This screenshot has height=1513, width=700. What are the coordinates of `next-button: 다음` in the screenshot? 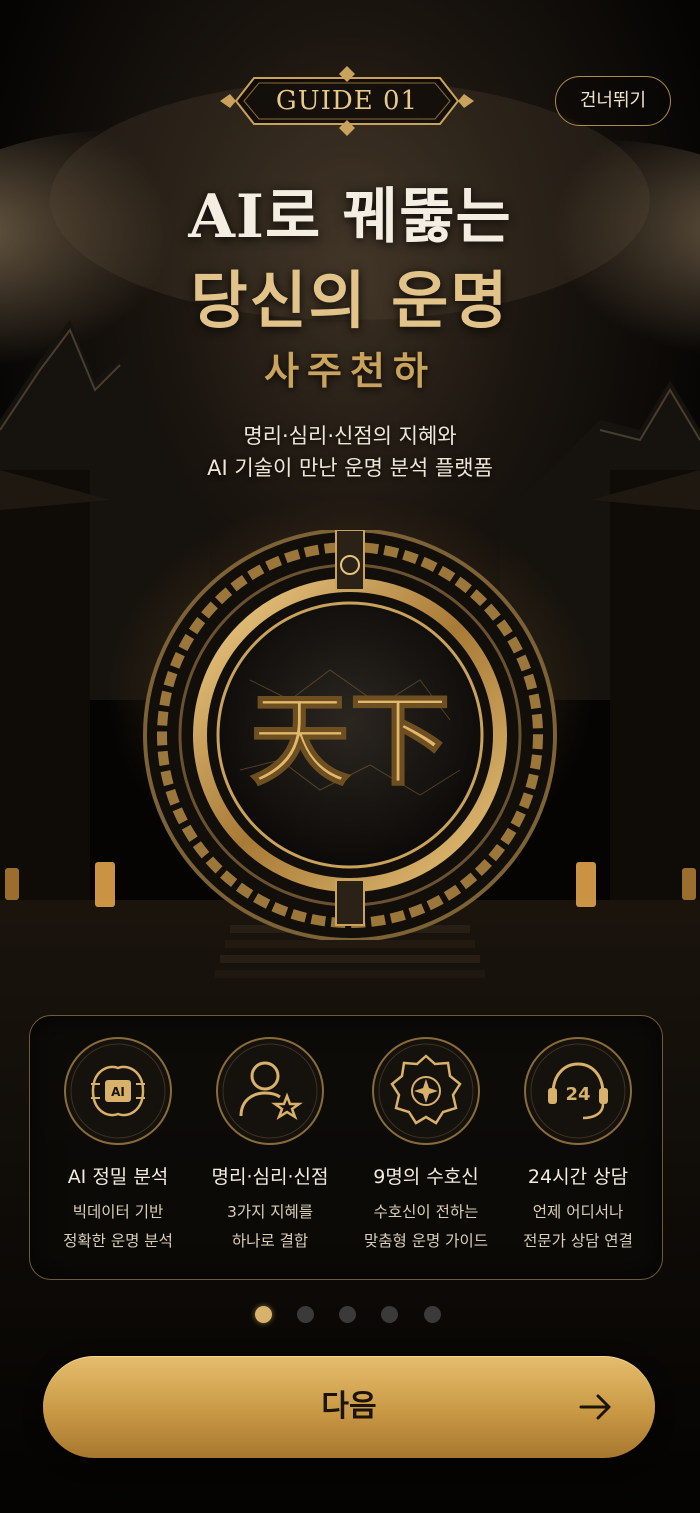 It's located at (349, 1407).